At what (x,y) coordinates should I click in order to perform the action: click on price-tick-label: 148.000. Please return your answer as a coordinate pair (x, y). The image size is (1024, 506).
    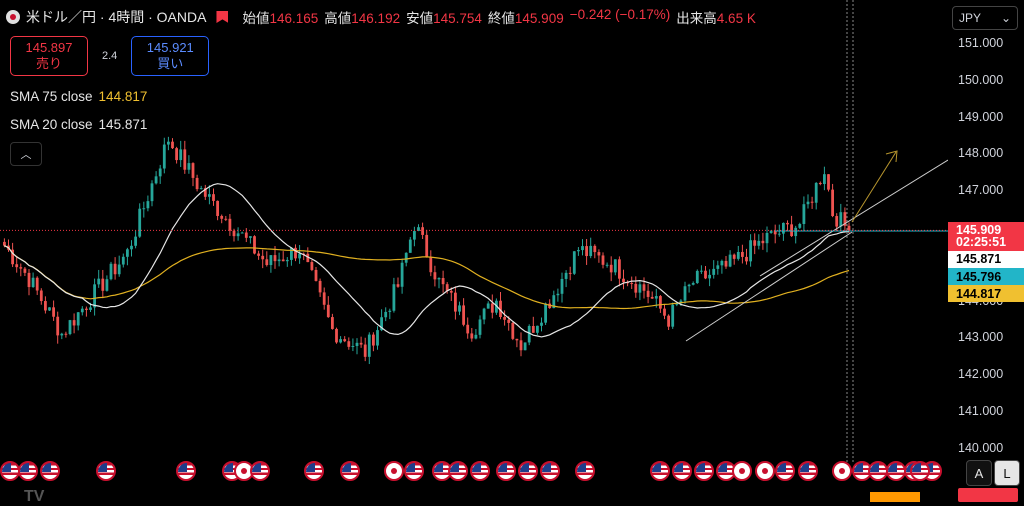
    Looking at the image, I should click on (981, 153).